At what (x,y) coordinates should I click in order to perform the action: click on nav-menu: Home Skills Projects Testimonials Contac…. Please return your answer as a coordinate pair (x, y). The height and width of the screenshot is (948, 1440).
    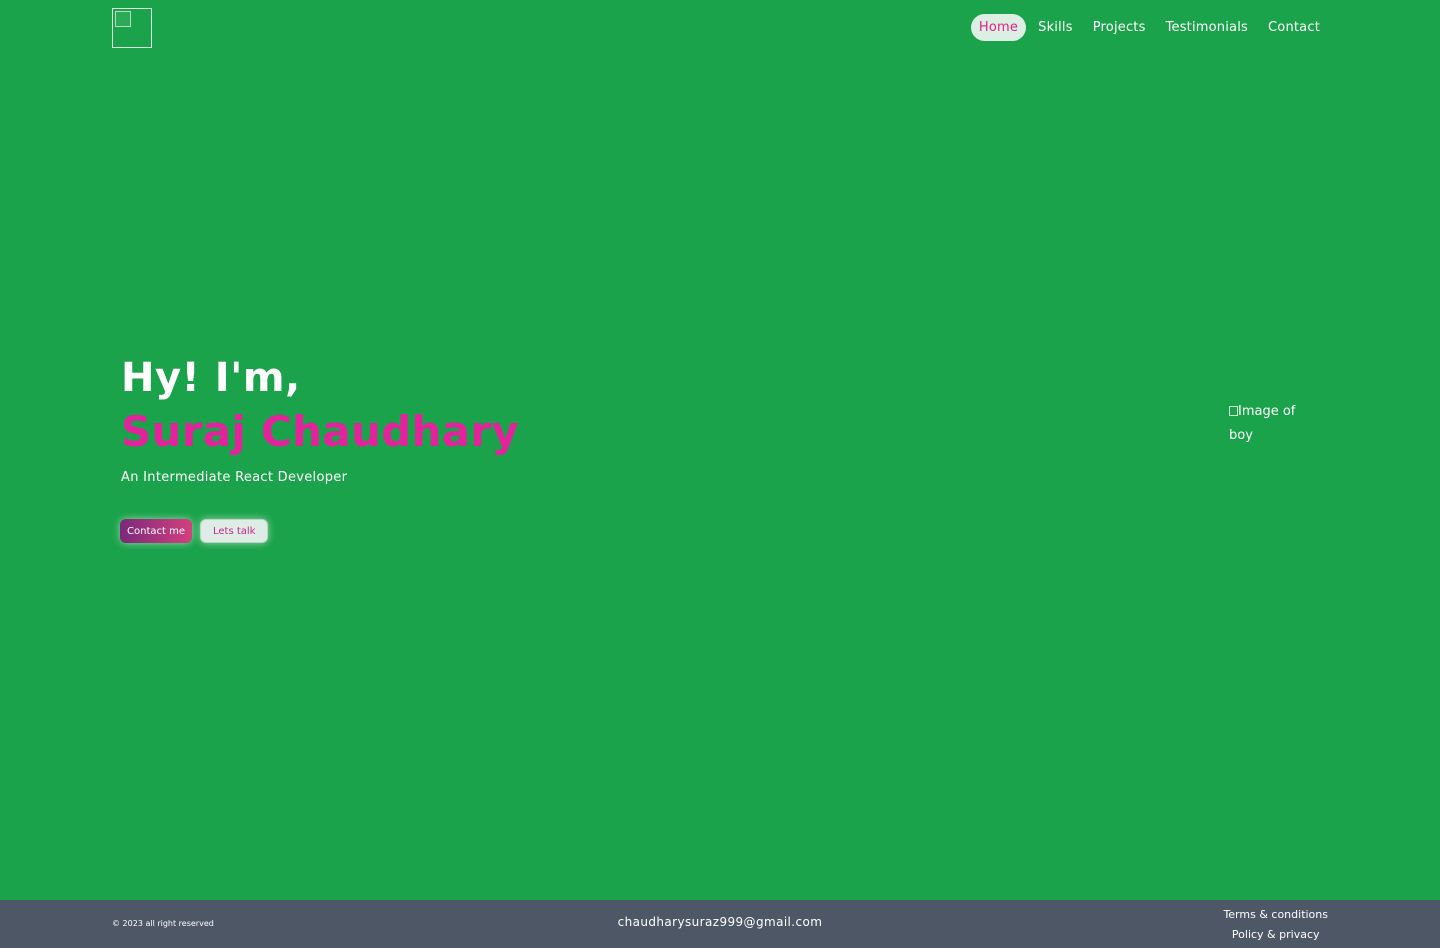
    Looking at the image, I should click on (1149, 27).